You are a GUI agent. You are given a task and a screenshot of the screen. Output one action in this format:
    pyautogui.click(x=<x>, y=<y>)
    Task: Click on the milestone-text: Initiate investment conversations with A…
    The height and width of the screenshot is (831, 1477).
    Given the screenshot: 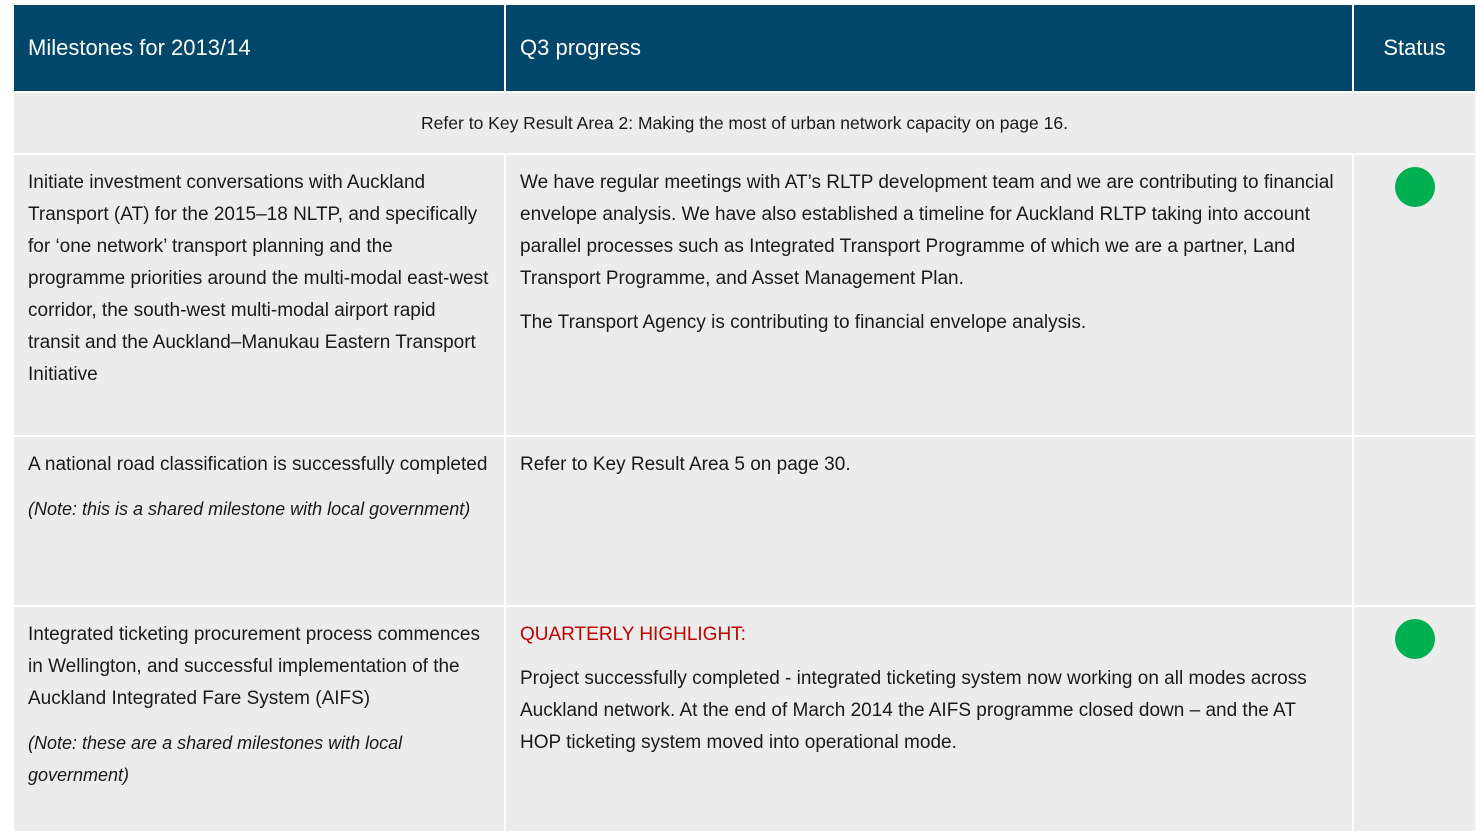 What is the action you would take?
    pyautogui.click(x=258, y=278)
    